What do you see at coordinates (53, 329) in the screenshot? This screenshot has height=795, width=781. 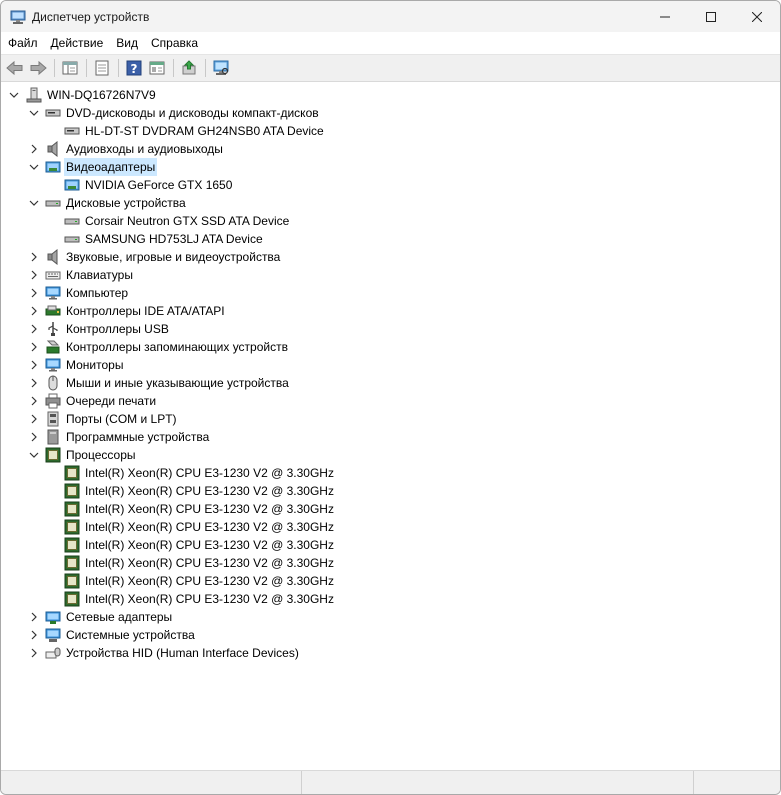 I see `usb-icon` at bounding box center [53, 329].